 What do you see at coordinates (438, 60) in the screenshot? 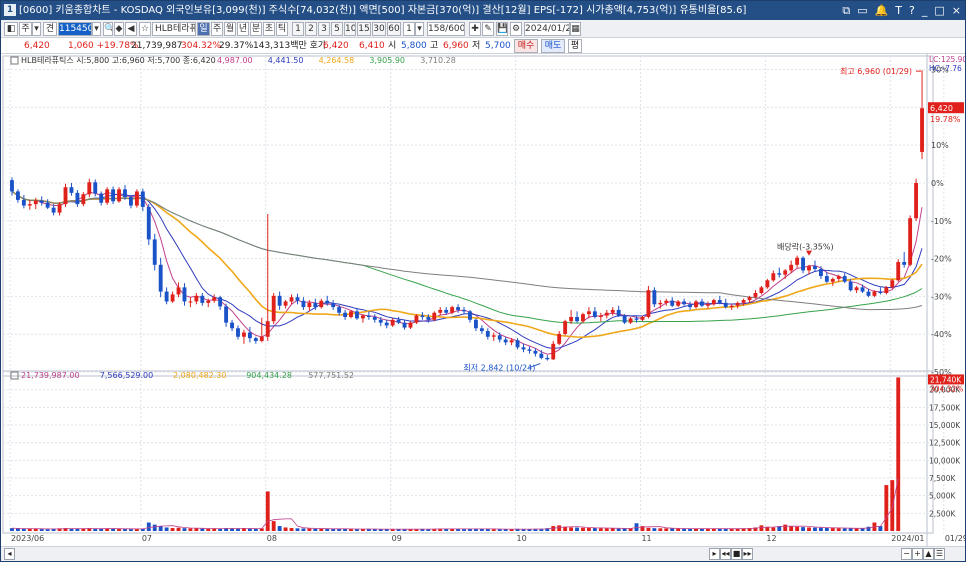
I see `ma-legend-value: 3,710.28` at bounding box center [438, 60].